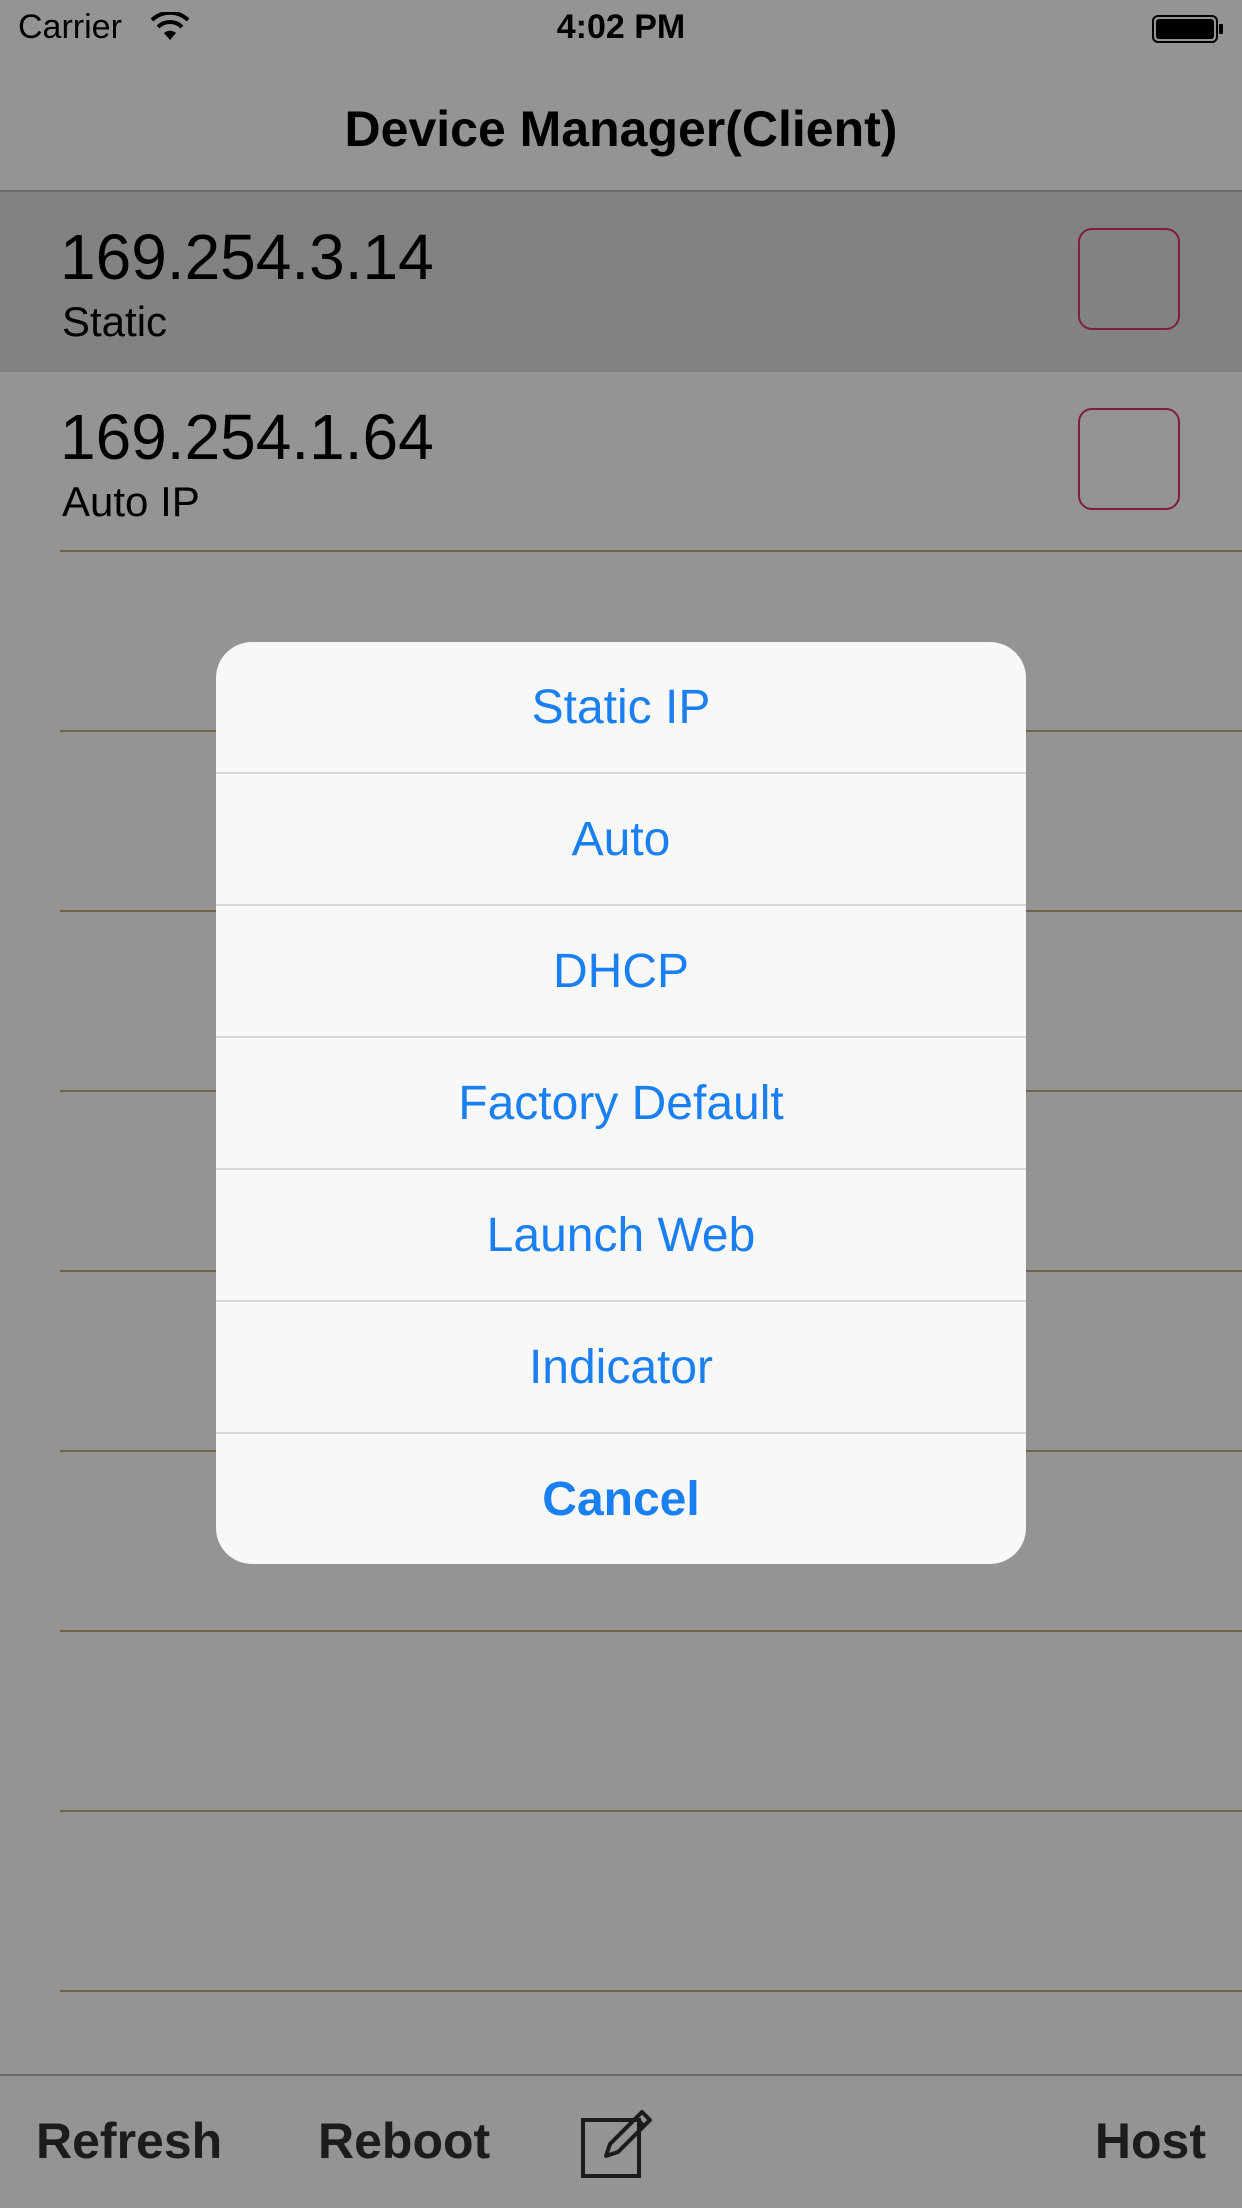 This screenshot has width=1242, height=2208. Describe the element at coordinates (621, 1368) in the screenshot. I see `indicator-option: Indicator` at that location.